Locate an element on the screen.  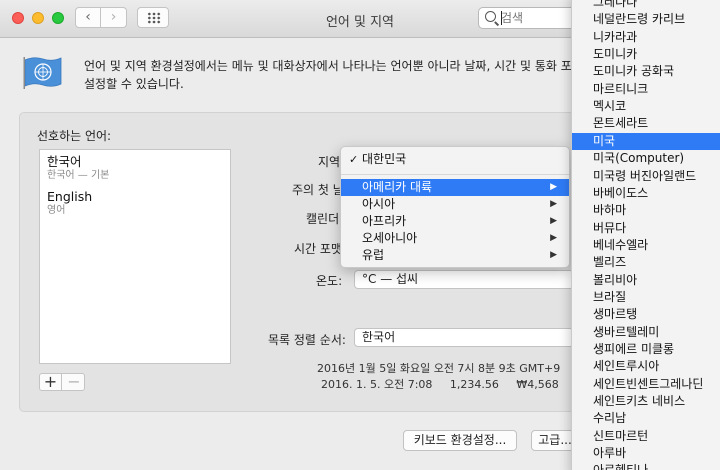
flag-icon is located at coordinates (42, 73).